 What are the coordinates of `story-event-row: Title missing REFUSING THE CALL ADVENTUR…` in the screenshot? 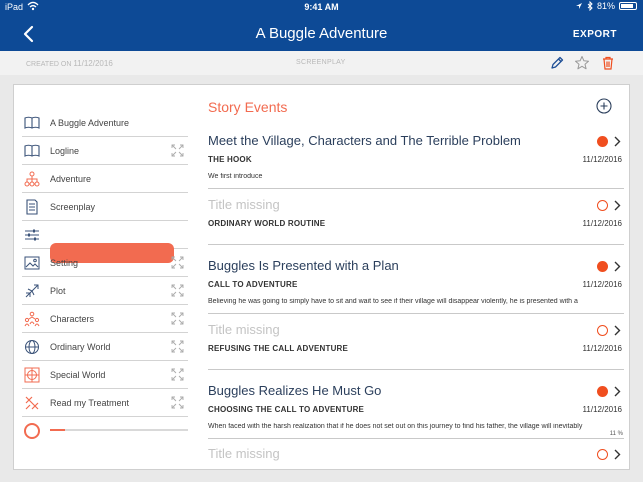 It's located at (416, 346).